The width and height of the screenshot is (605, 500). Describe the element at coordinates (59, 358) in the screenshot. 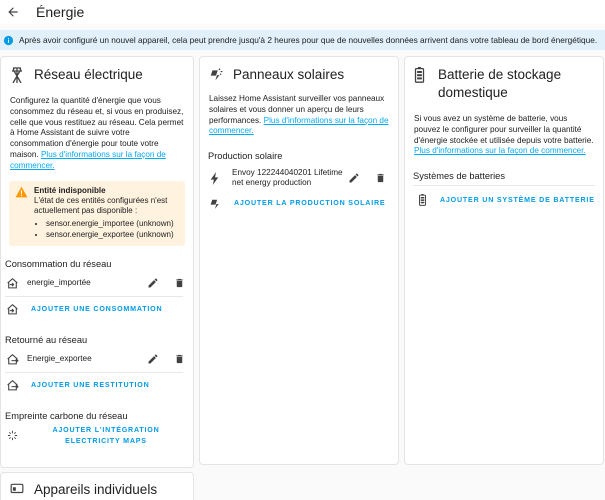

I see `grid-return-entity: Energie_exportee` at that location.